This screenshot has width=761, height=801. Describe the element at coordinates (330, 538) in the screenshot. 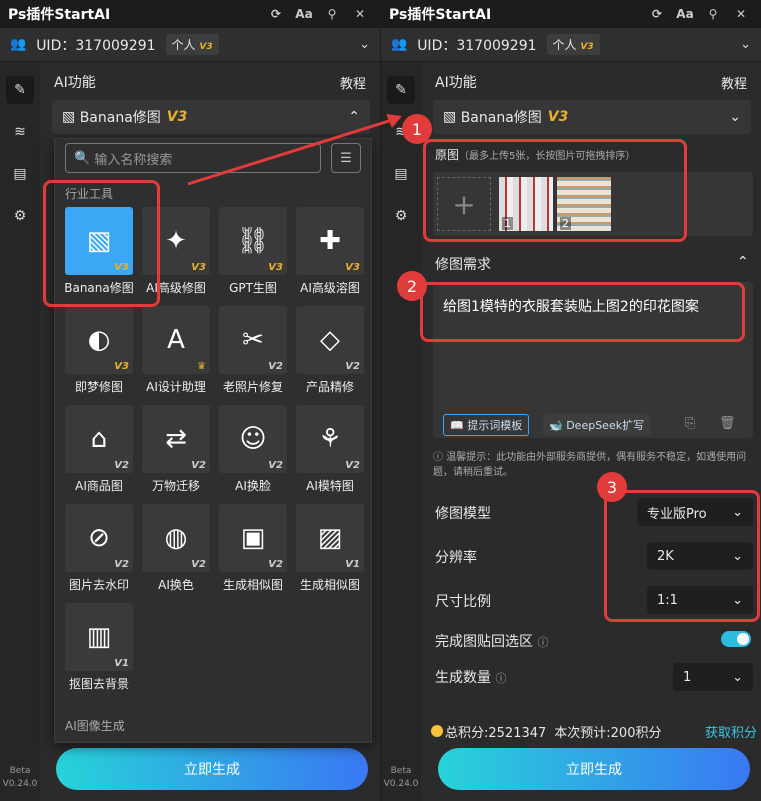

I see `tool-tile: ▨ V1` at that location.